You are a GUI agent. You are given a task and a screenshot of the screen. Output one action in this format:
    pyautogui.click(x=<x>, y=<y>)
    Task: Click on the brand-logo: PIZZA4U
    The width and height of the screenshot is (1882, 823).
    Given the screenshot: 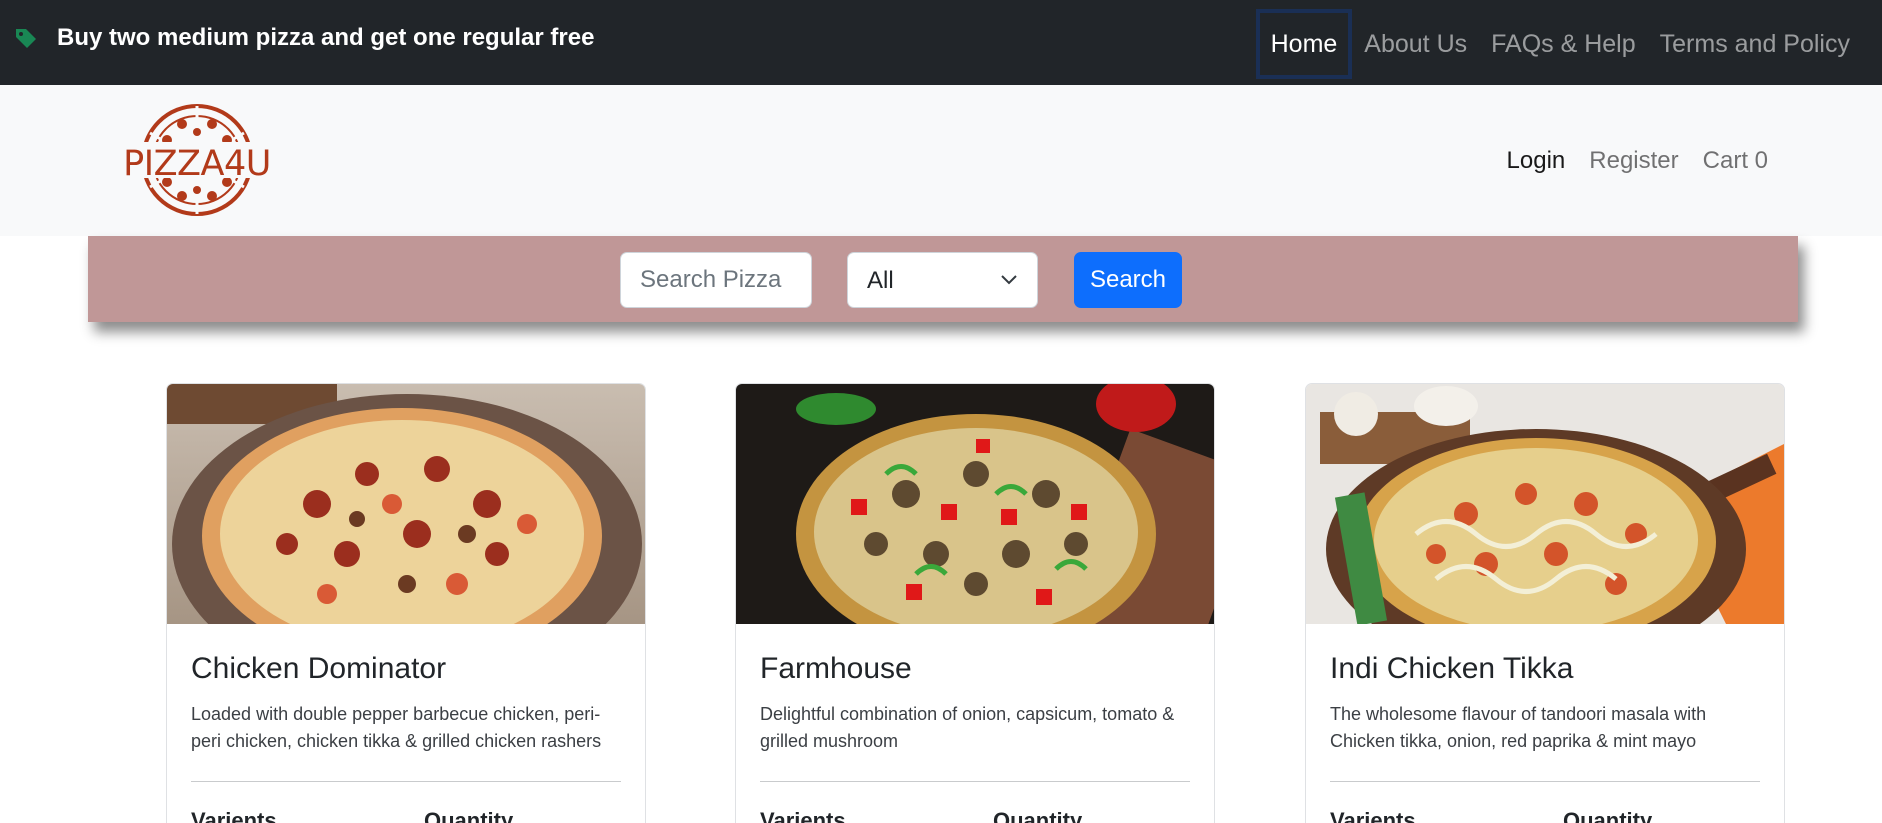 What is the action you would take?
    pyautogui.click(x=197, y=160)
    